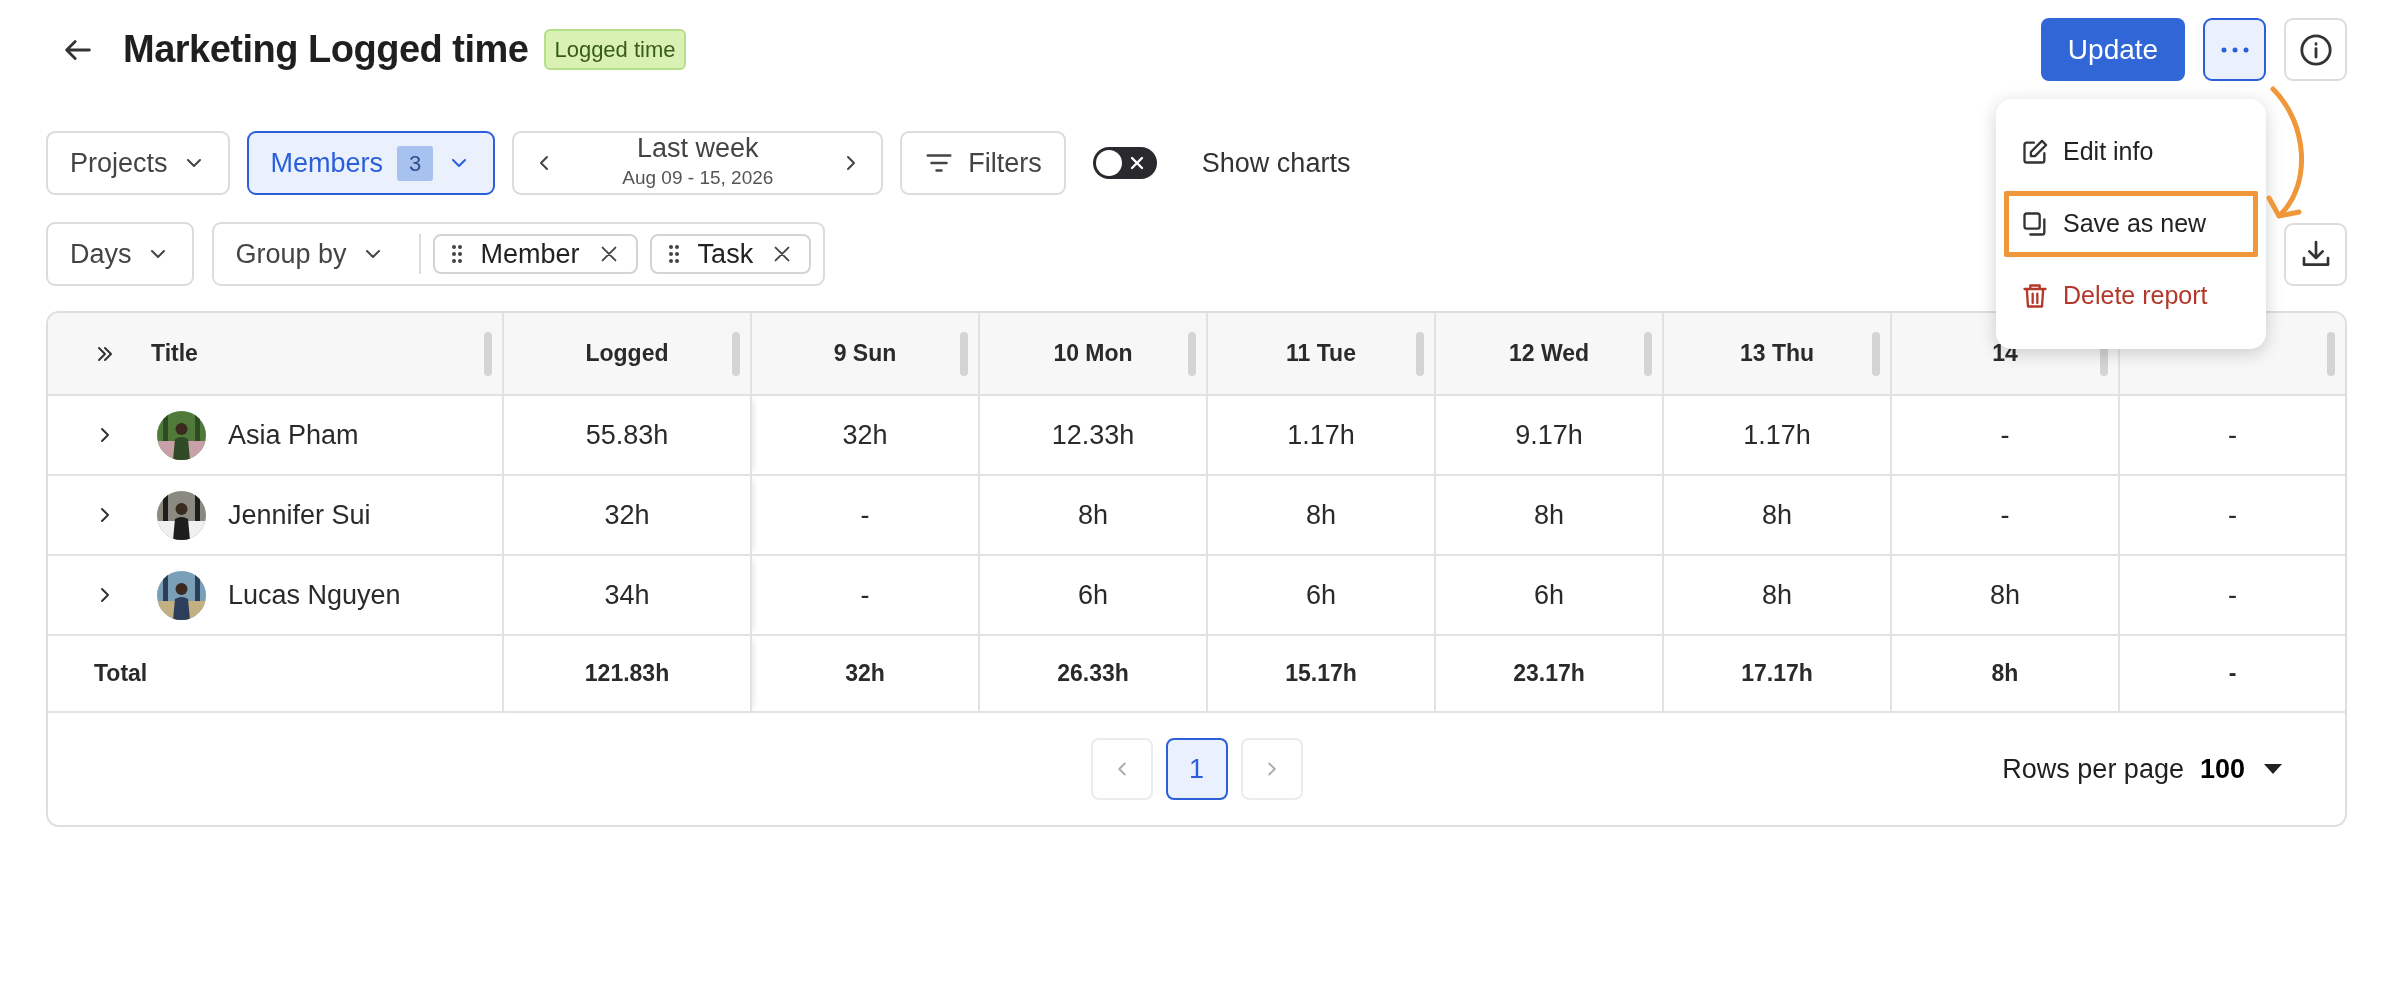 The width and height of the screenshot is (2396, 1004). What do you see at coordinates (2005, 673) in the screenshot?
I see `total-cell: 8h` at bounding box center [2005, 673].